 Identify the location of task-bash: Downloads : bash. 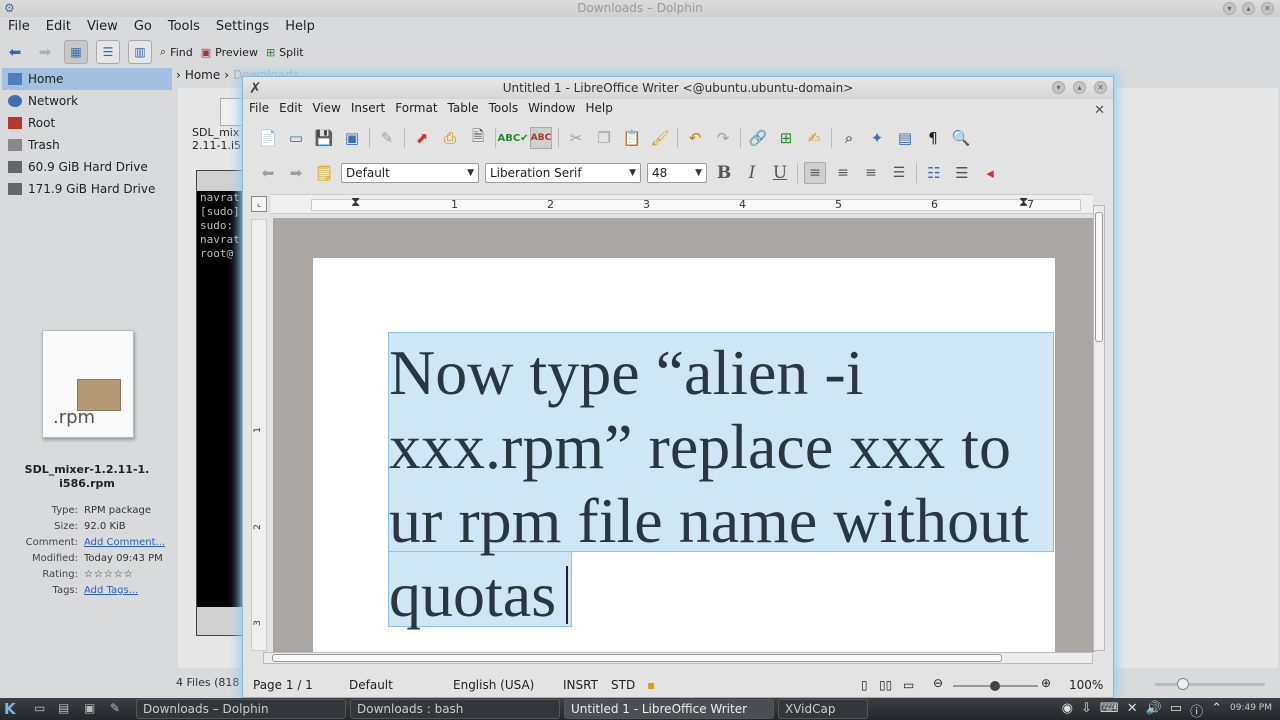
(455, 709).